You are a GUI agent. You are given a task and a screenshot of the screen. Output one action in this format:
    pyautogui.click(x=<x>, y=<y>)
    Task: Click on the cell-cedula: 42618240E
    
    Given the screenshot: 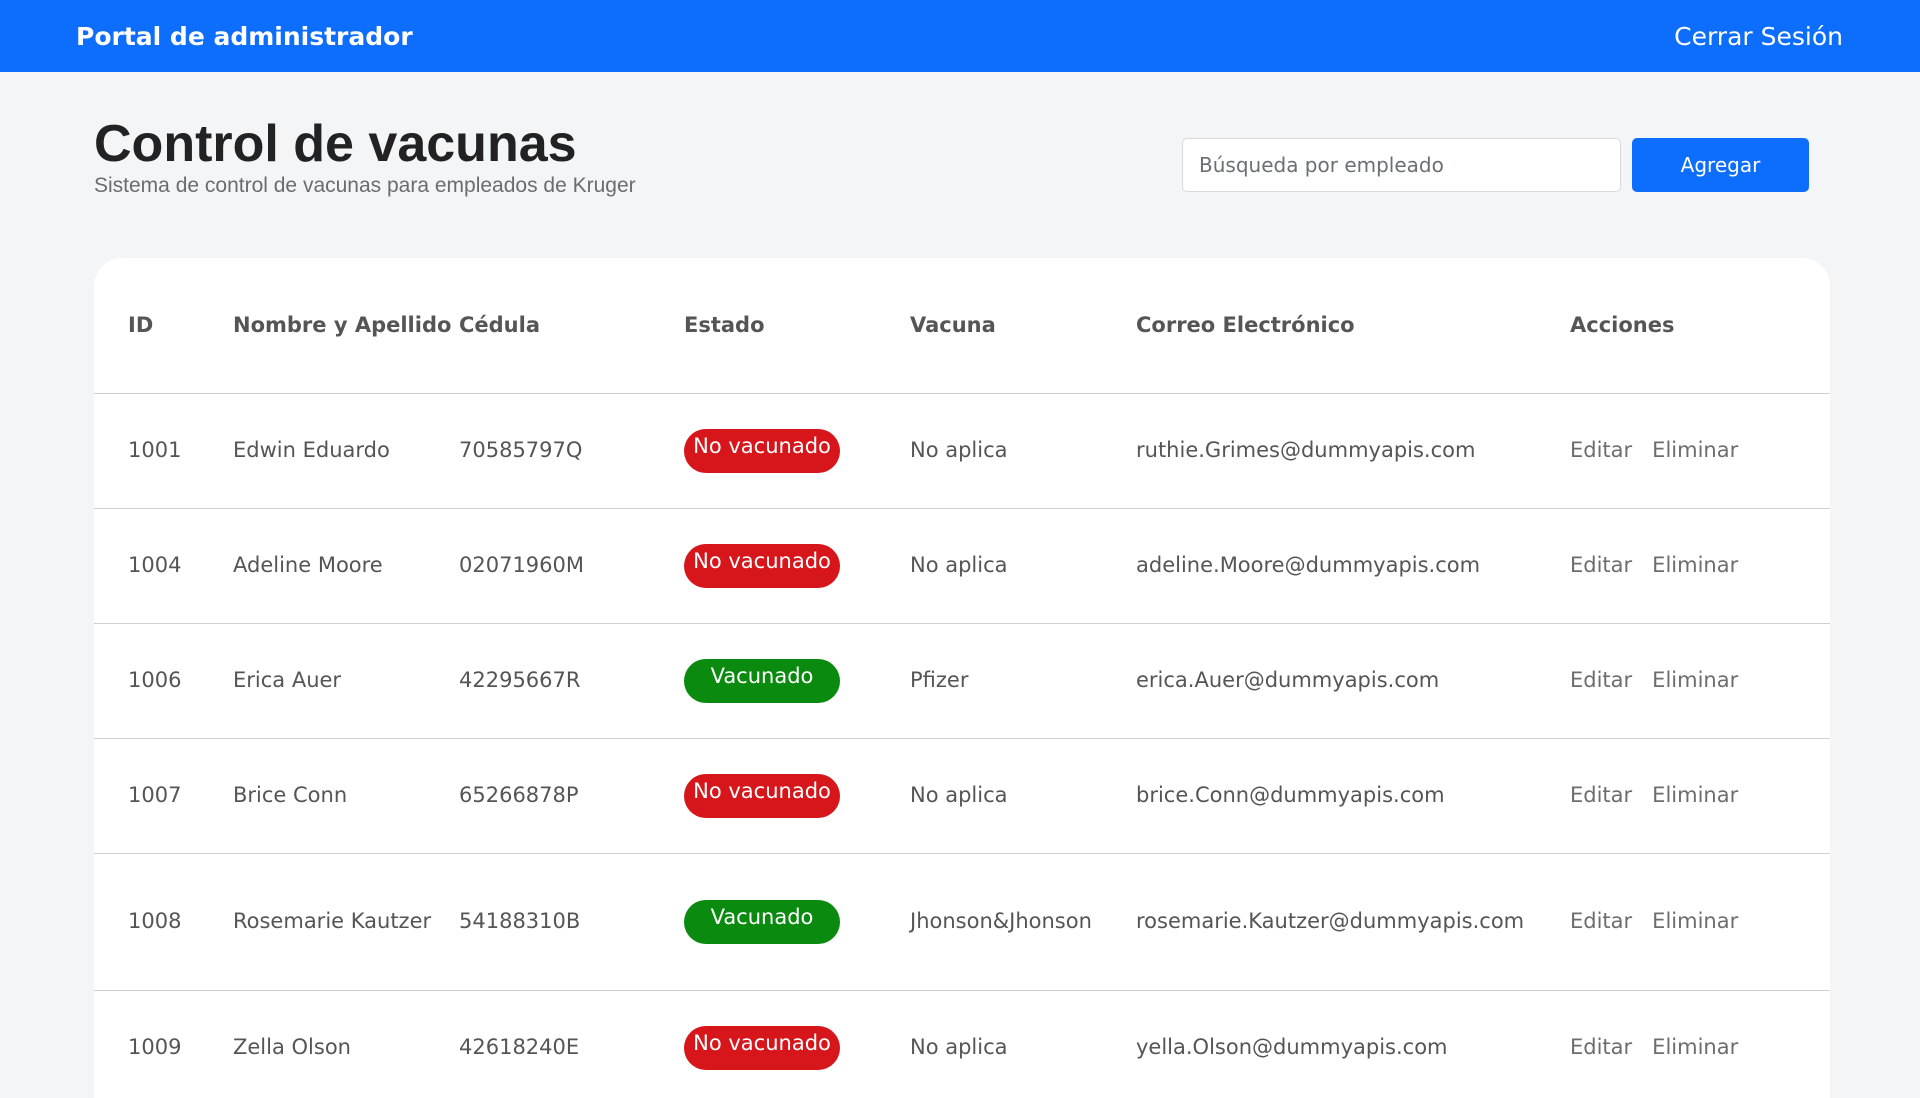 What is the action you would take?
    pyautogui.click(x=571, y=1044)
    